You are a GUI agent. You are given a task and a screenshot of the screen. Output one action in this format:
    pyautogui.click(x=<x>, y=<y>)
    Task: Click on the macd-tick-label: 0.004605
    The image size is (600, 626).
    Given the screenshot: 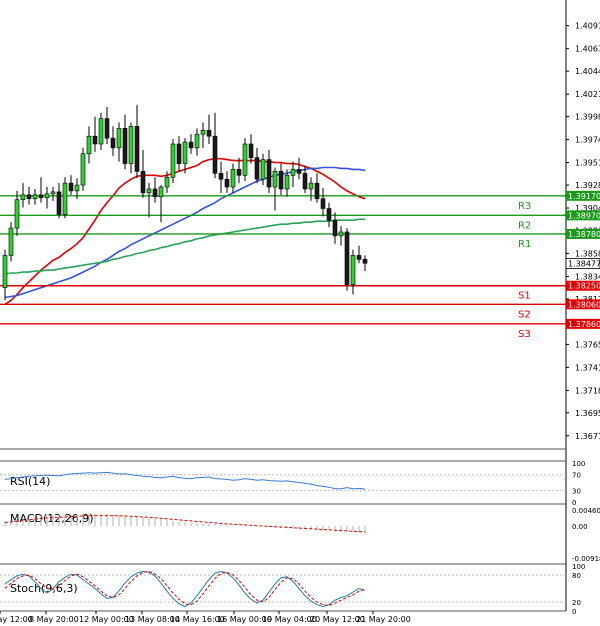 What is the action you would take?
    pyautogui.click(x=586, y=511)
    